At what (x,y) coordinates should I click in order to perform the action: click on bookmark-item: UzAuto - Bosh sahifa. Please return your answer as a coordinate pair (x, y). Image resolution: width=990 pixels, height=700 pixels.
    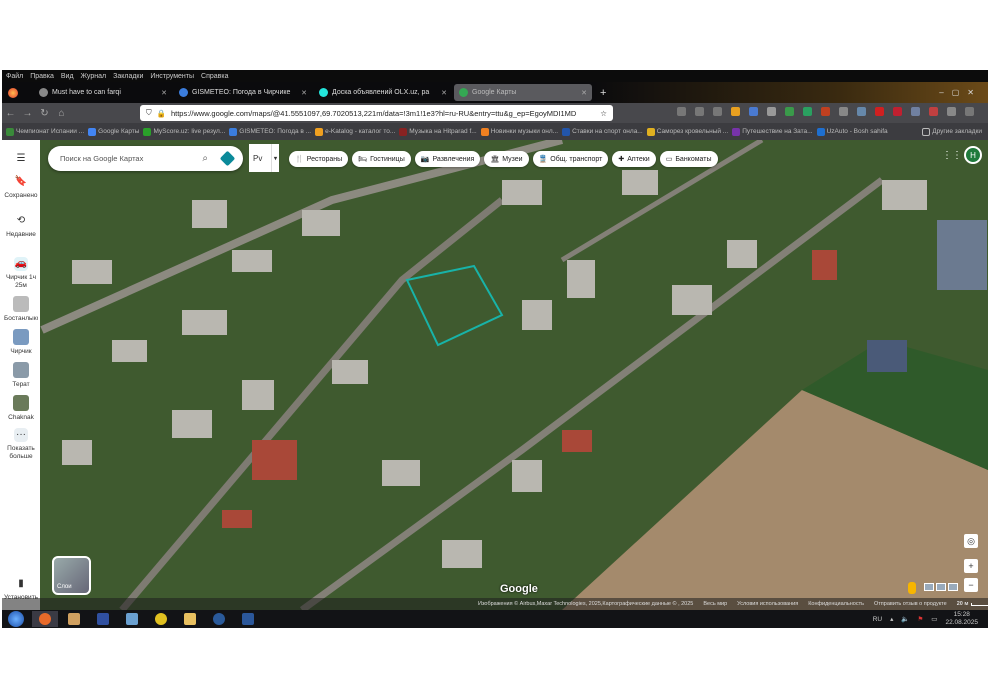
    Looking at the image, I should click on (852, 131).